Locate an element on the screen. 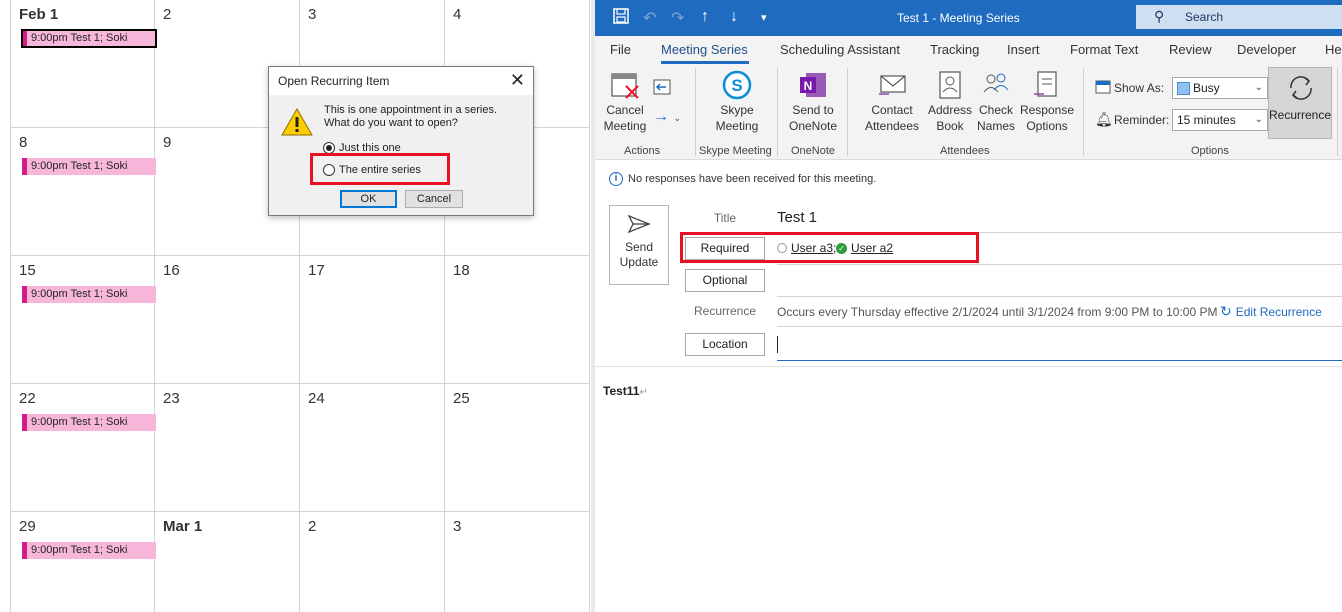  ok-button: OK is located at coordinates (368, 199).